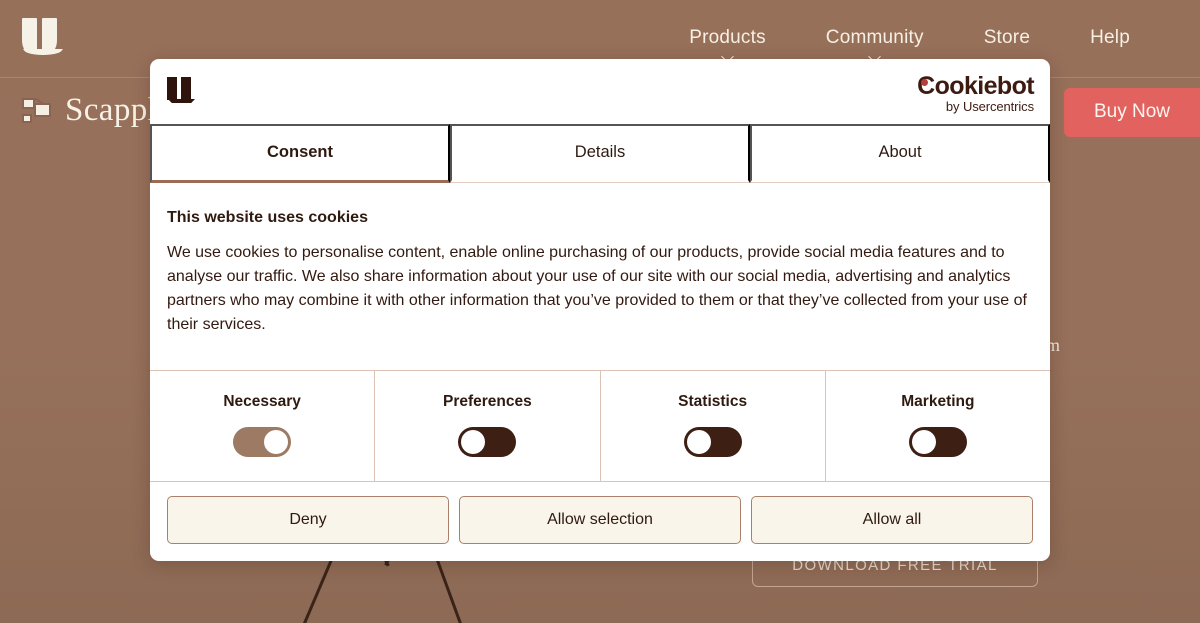 This screenshot has height=623, width=1200. What do you see at coordinates (924, 82) in the screenshot?
I see `cookiebot-dot-icon` at bounding box center [924, 82].